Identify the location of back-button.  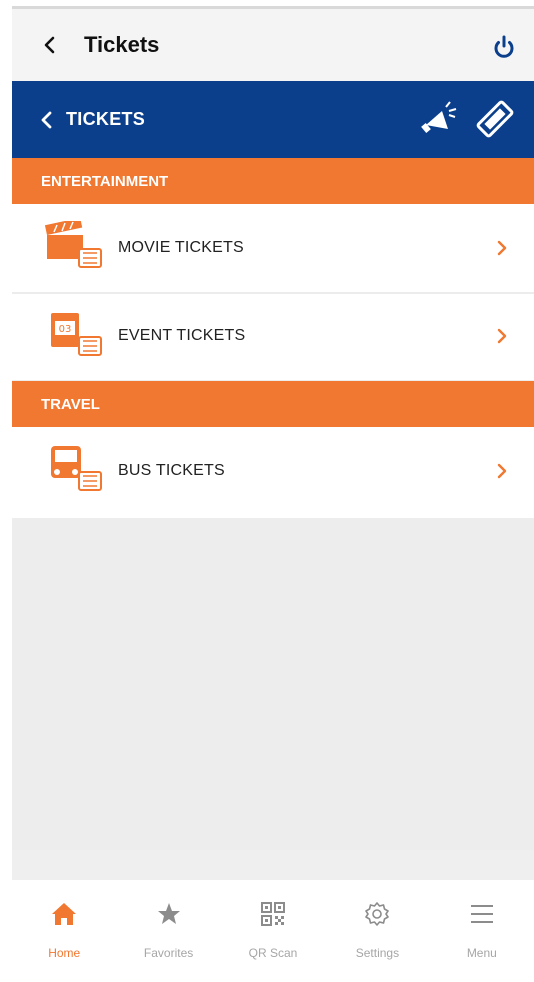
(49, 45).